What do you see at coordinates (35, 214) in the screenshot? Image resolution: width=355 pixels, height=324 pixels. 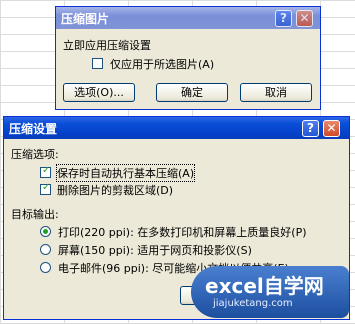 I see `target-output-label: 目标输出:` at bounding box center [35, 214].